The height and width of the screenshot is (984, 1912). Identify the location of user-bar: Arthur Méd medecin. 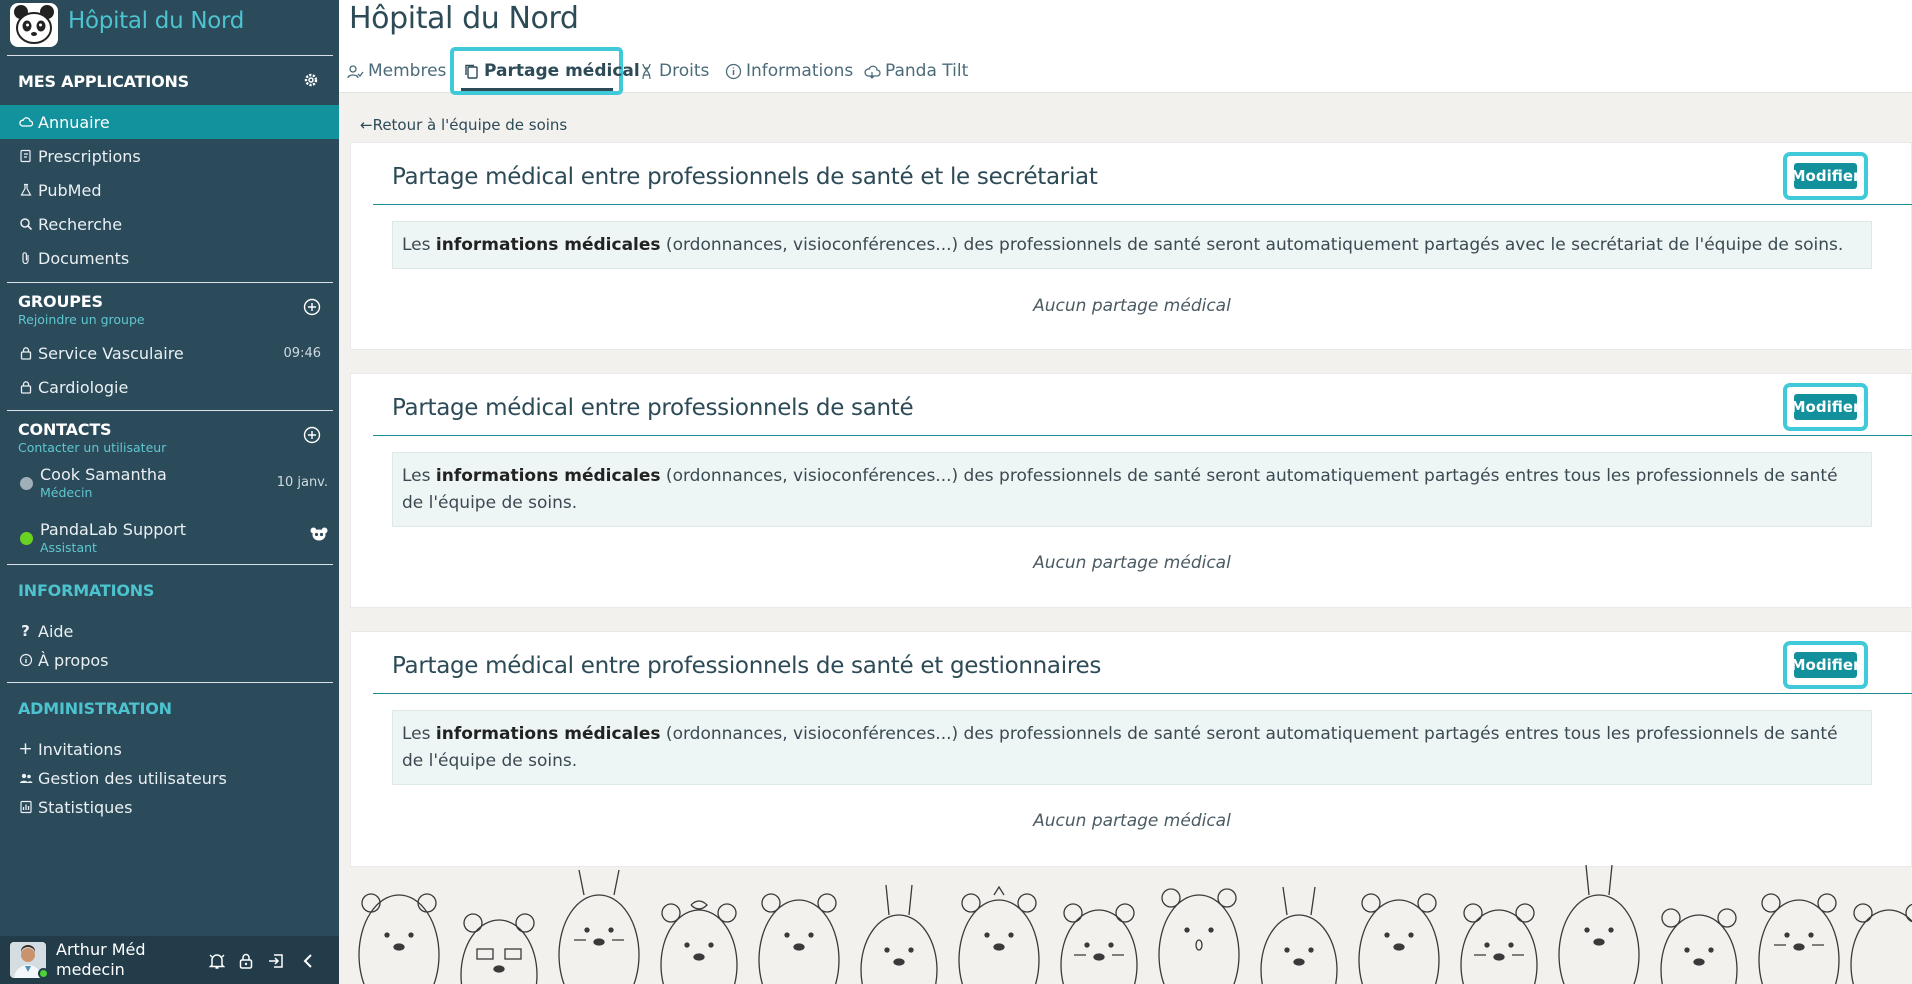
(169, 960).